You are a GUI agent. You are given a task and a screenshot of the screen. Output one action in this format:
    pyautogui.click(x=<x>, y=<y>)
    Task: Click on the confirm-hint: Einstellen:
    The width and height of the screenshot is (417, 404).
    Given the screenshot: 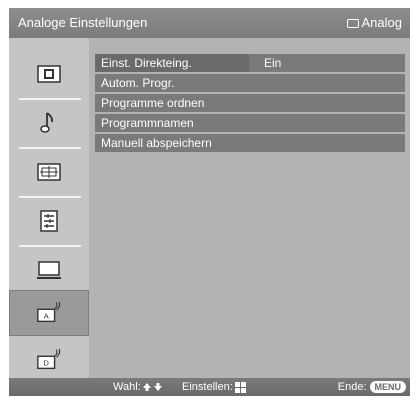 What is the action you would take?
    pyautogui.click(x=214, y=387)
    